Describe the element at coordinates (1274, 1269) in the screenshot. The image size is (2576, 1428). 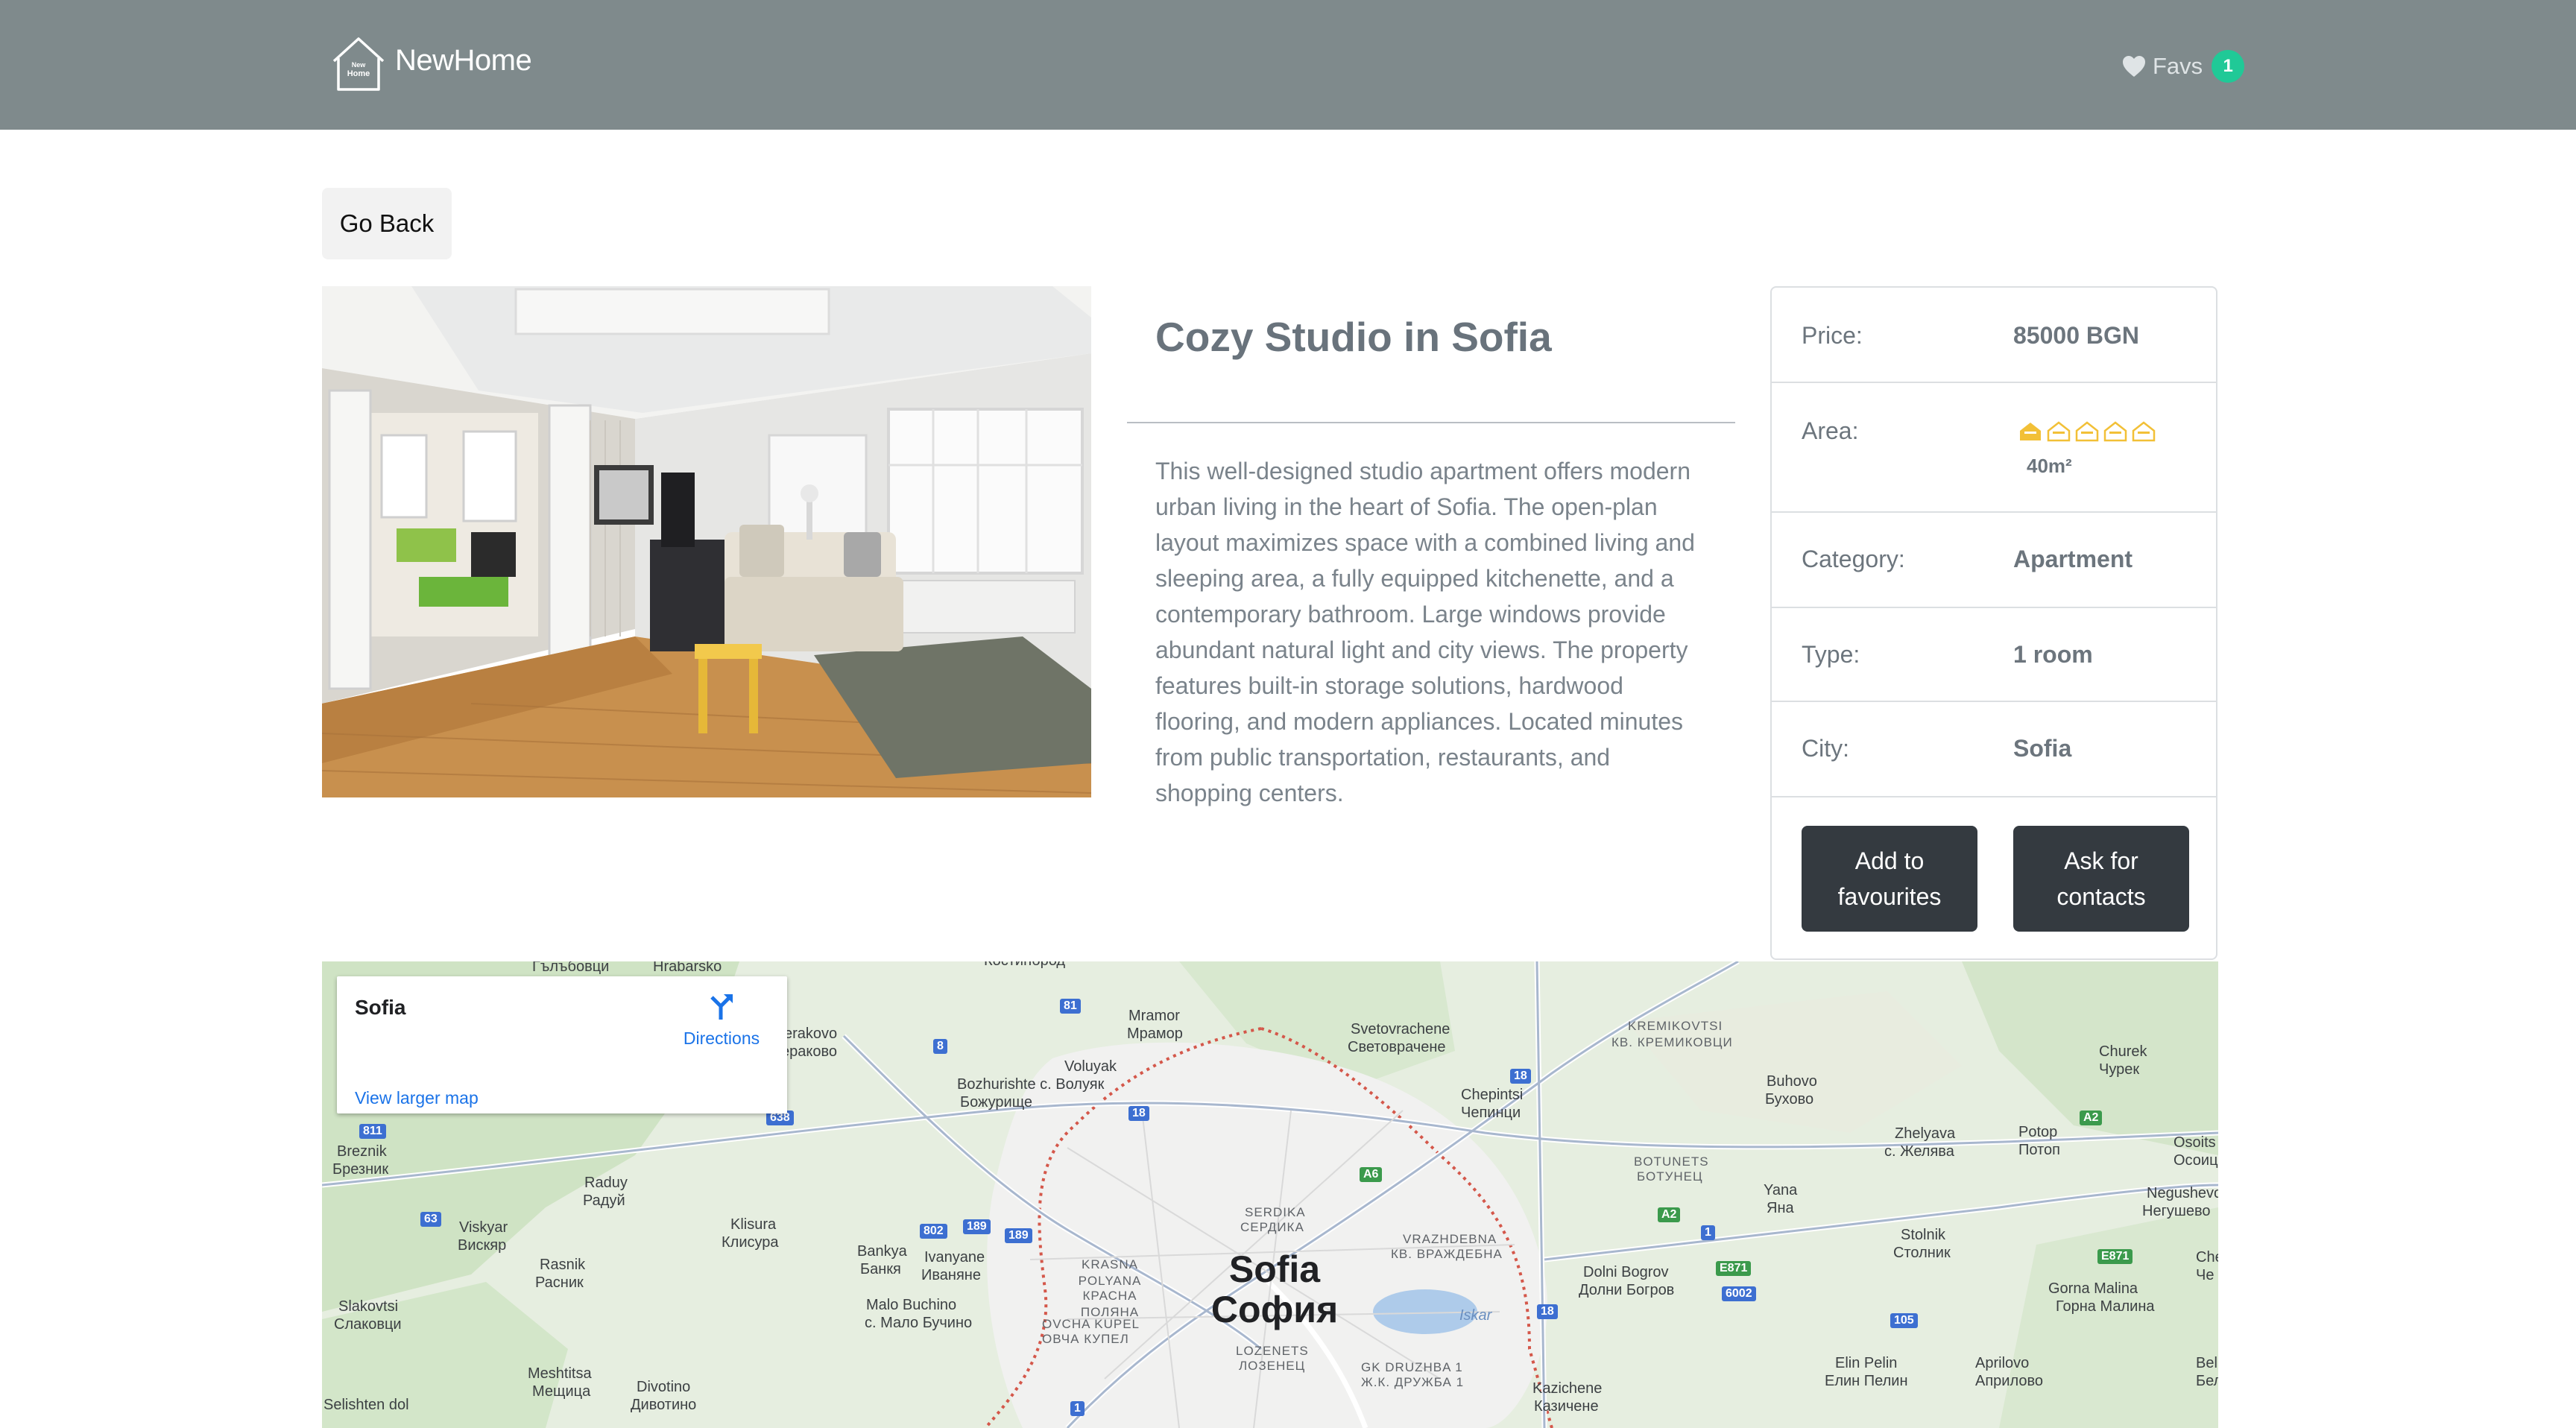
I see `map-city-name: Sofia` at that location.